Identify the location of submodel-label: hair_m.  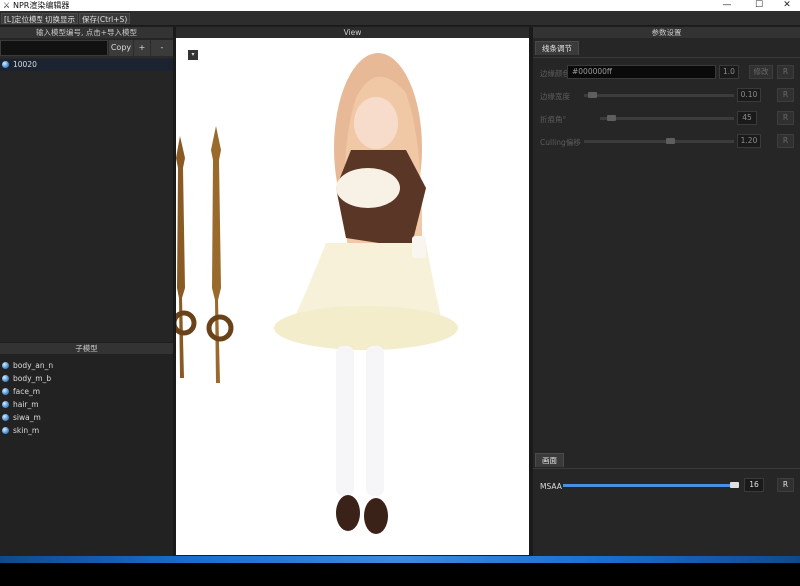
(26, 404).